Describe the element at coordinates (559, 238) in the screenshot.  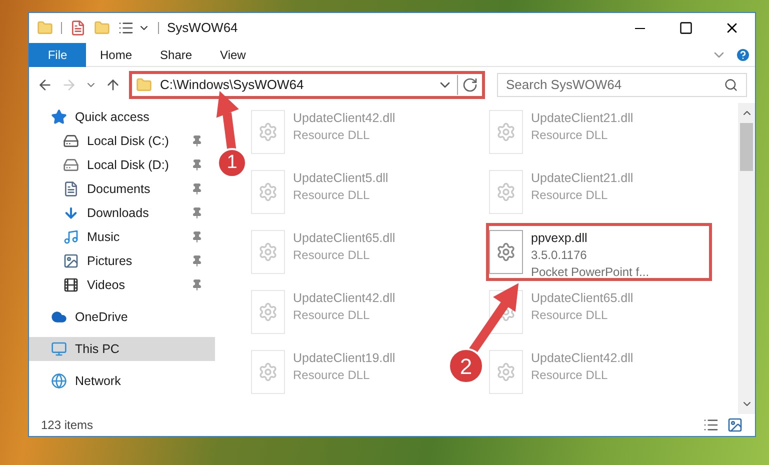
I see `file-name: ppvexp.dll` at that location.